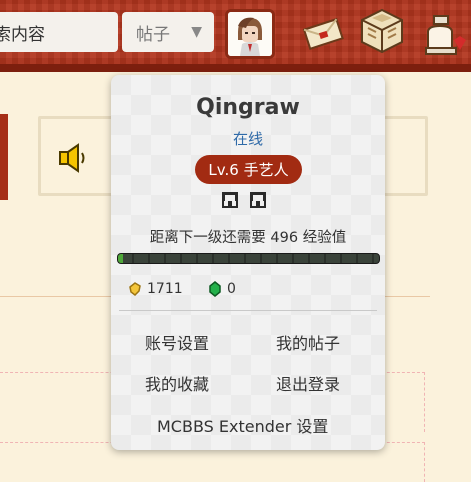 This screenshot has height=482, width=471. What do you see at coordinates (22, 34) in the screenshot?
I see `search-input-text: 索内容` at bounding box center [22, 34].